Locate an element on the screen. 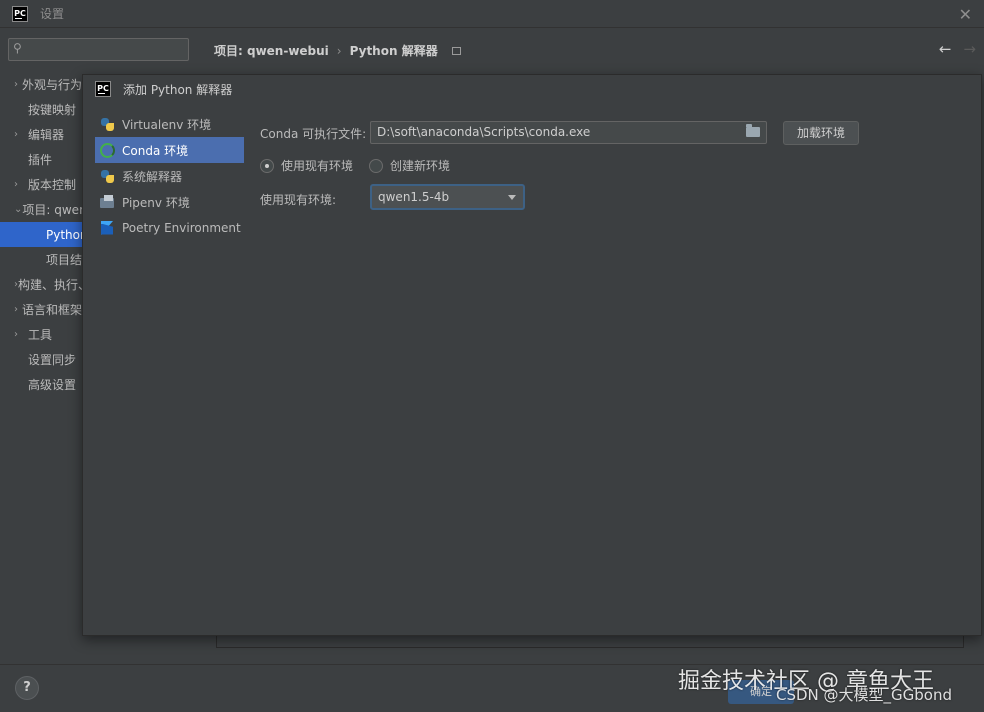 The image size is (984, 712). sidebar-item: 插件 is located at coordinates (41, 159).